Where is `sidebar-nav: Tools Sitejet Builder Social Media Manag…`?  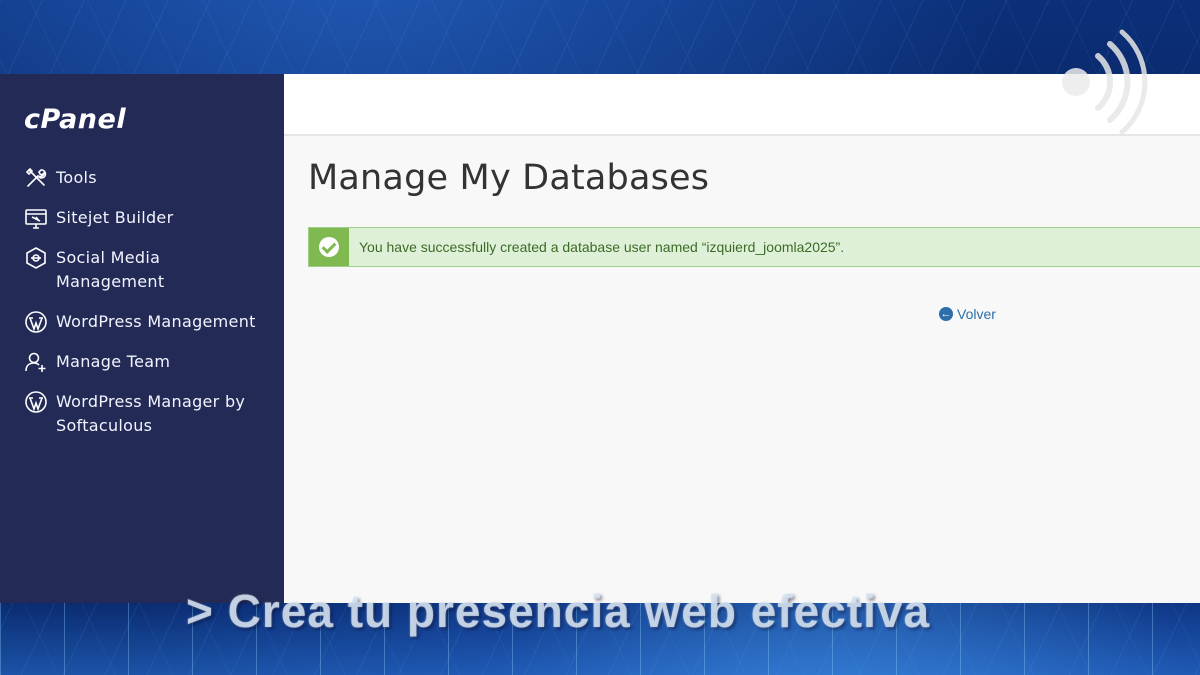 sidebar-nav: Tools Sitejet Builder Social Media Manag… is located at coordinates (142, 302).